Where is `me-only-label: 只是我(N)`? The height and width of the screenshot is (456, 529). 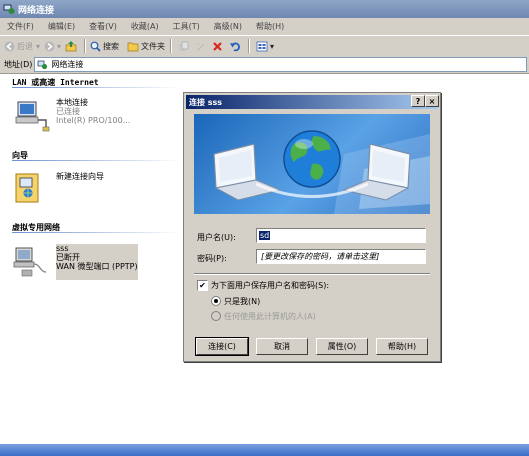
me-only-label: 只是我(N) is located at coordinates (242, 301).